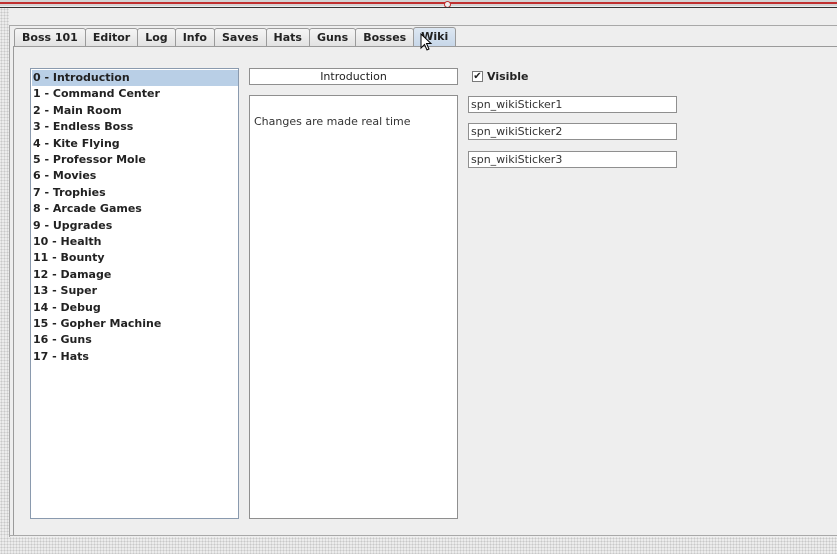  I want to click on topic-list-item: 4 - Kite Flying, so click(135, 144).